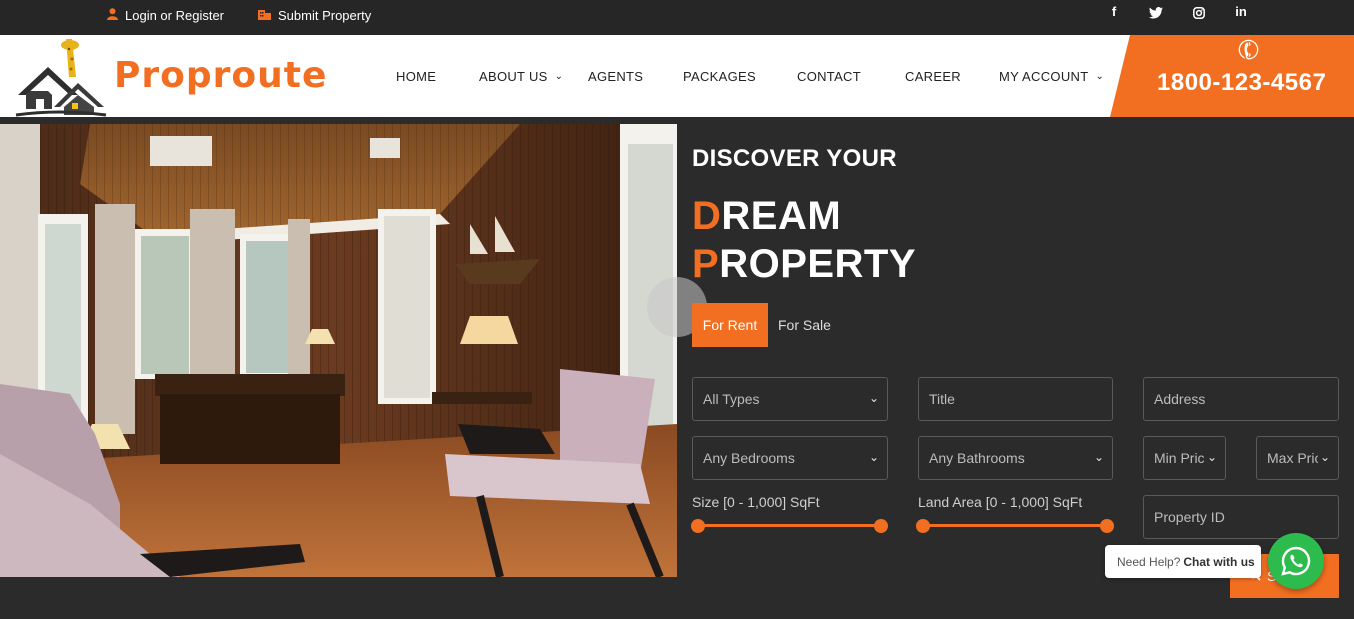 Image resolution: width=1354 pixels, height=619 pixels. What do you see at coordinates (61, 78) in the screenshot?
I see `logo-mark-icon` at bounding box center [61, 78].